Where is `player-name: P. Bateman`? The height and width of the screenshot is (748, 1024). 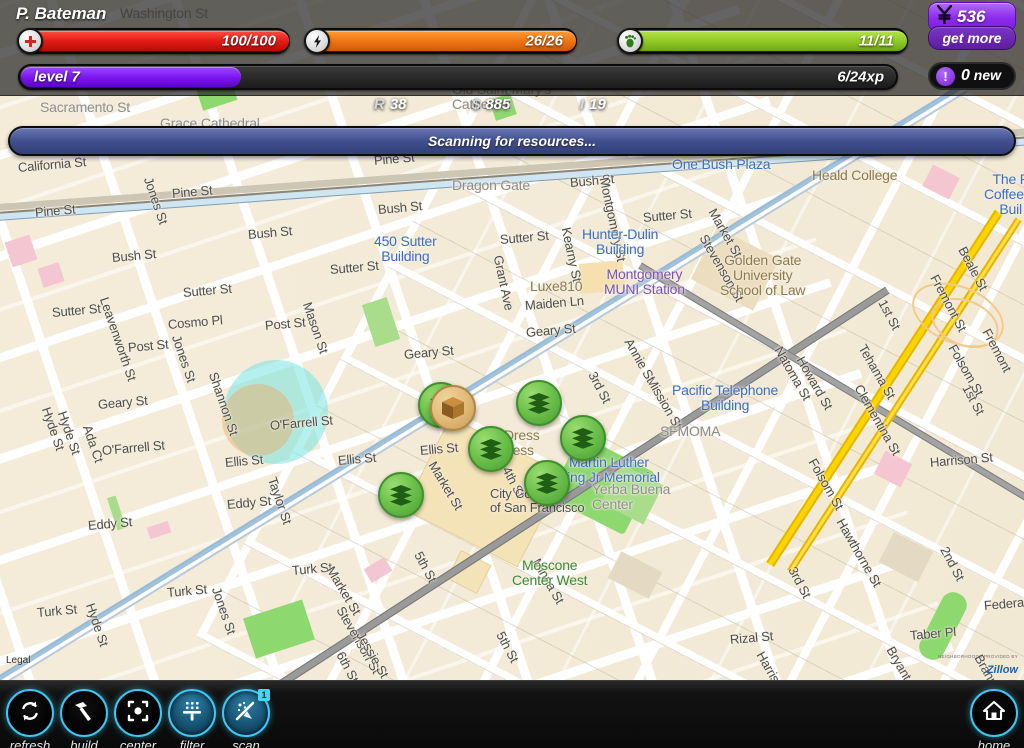 player-name: P. Bateman is located at coordinates (61, 13).